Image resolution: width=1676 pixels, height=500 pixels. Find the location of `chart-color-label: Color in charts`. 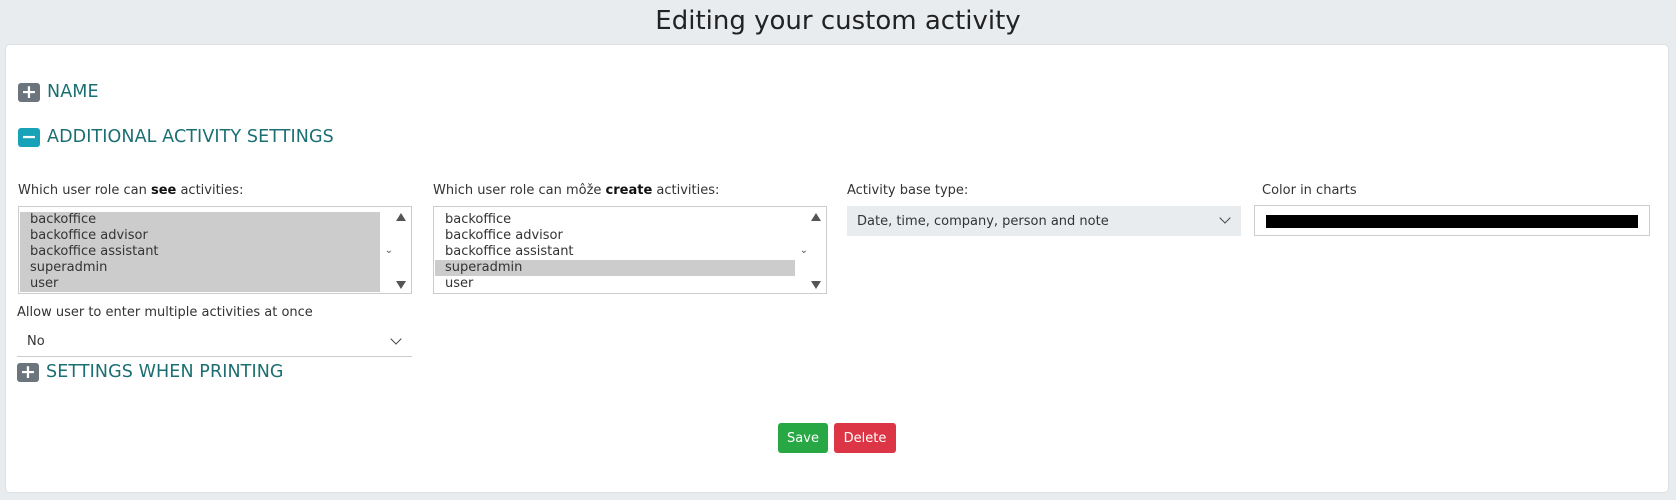

chart-color-label: Color in charts is located at coordinates (1309, 190).